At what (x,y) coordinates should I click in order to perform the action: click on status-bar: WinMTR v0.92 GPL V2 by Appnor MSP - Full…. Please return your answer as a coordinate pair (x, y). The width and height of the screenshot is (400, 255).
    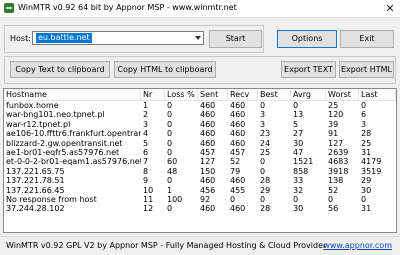
    Looking at the image, I should click on (200, 245).